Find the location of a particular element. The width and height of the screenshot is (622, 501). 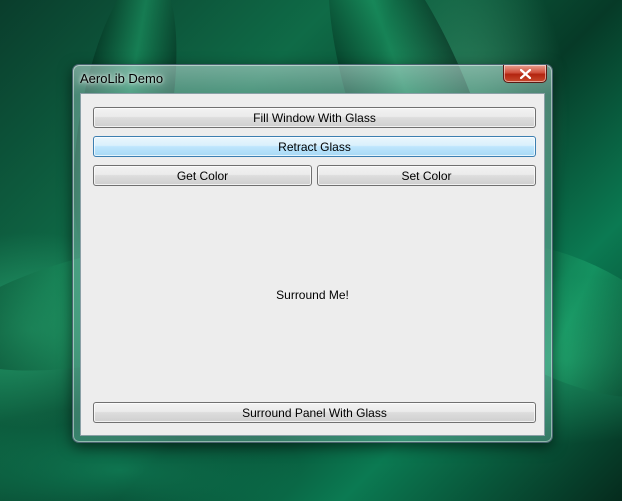

window-title: AeroLib Demo is located at coordinates (122, 78).